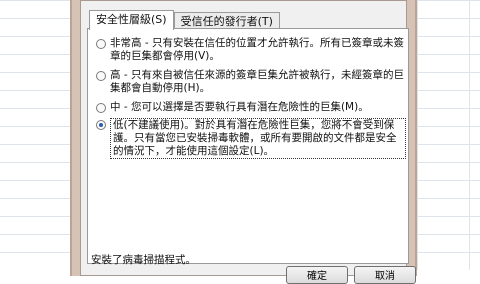 The image size is (480, 284). What do you see at coordinates (448, 135) in the screenshot?
I see `spreadsheet-grid-right` at bounding box center [448, 135].